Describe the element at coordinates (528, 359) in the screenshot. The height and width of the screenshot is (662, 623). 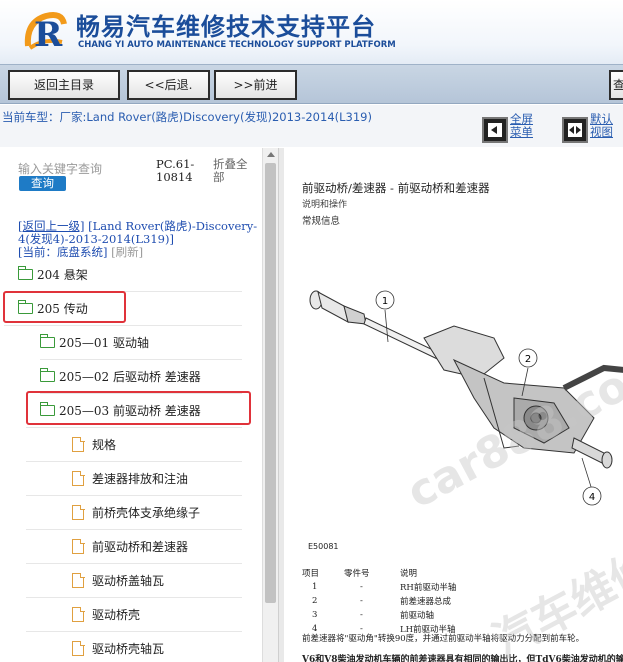
I see `callout-label: 2` at that location.